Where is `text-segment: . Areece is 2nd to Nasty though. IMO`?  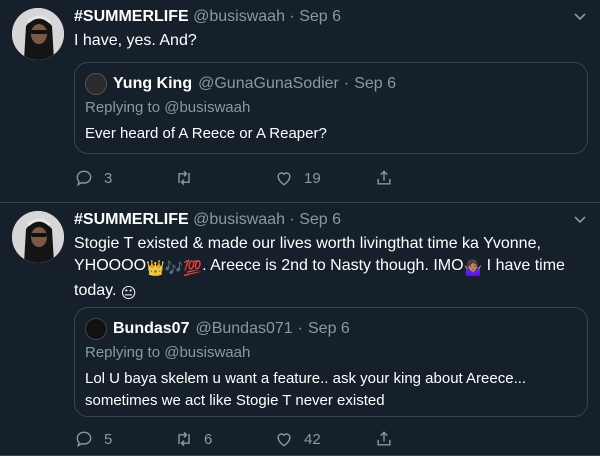 text-segment: . Areece is 2nd to Nasty though. IMO is located at coordinates (333, 265).